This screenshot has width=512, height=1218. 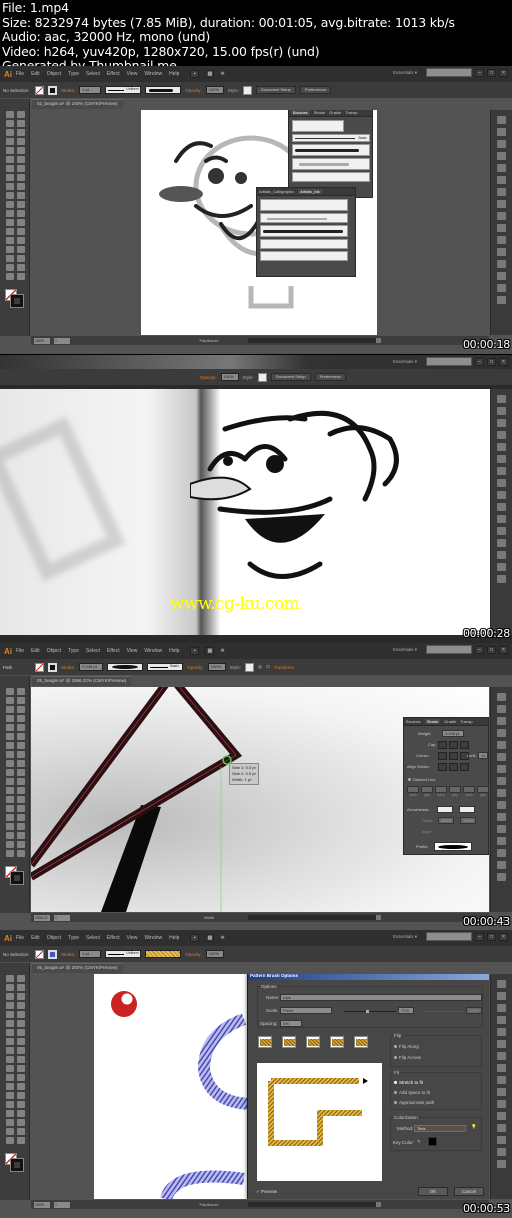 What do you see at coordinates (306, 1010) in the screenshot?
I see `scale-mode-select: Fixed` at bounding box center [306, 1010].